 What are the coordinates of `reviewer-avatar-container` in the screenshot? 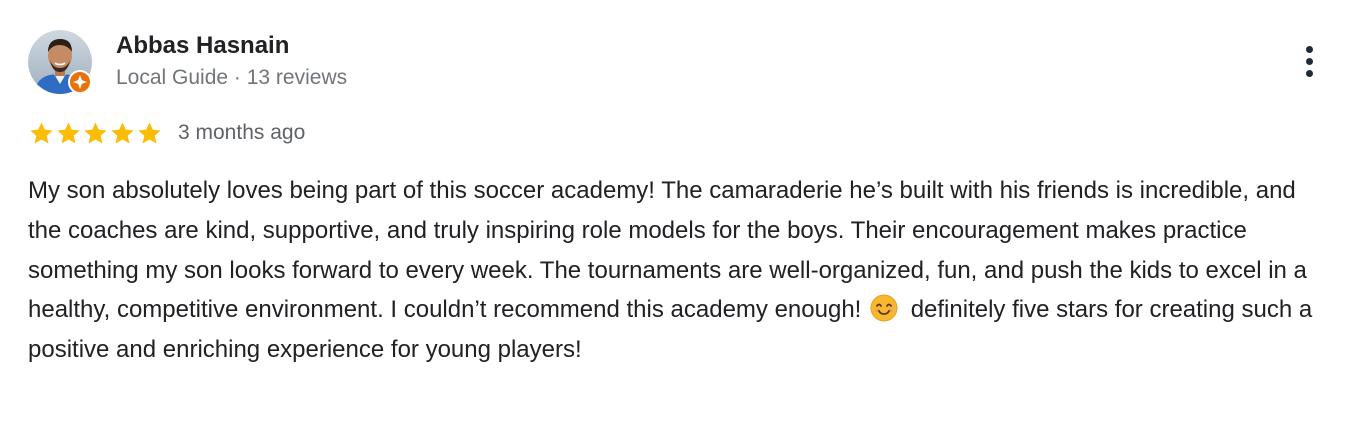 It's located at (60, 62).